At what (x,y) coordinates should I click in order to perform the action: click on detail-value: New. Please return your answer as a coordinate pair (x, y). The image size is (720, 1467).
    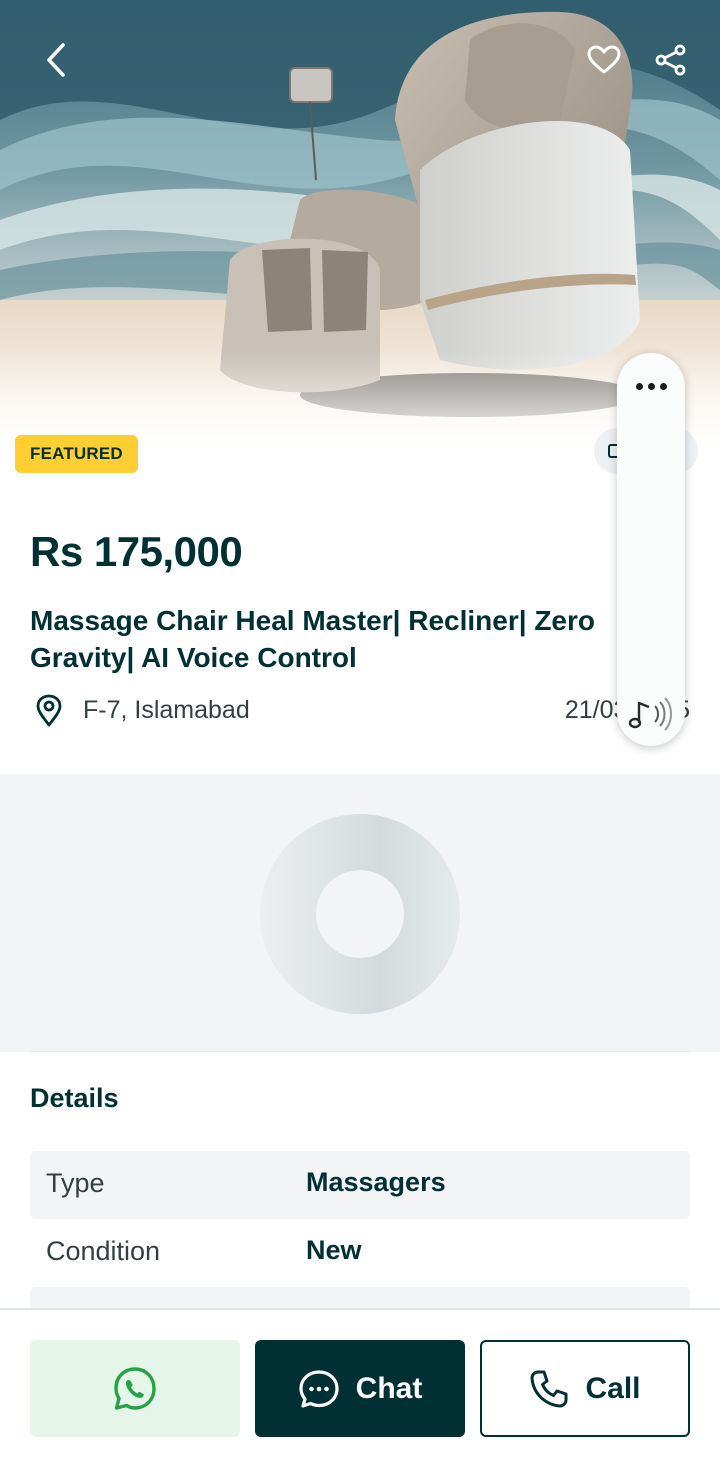
    Looking at the image, I should click on (334, 1250).